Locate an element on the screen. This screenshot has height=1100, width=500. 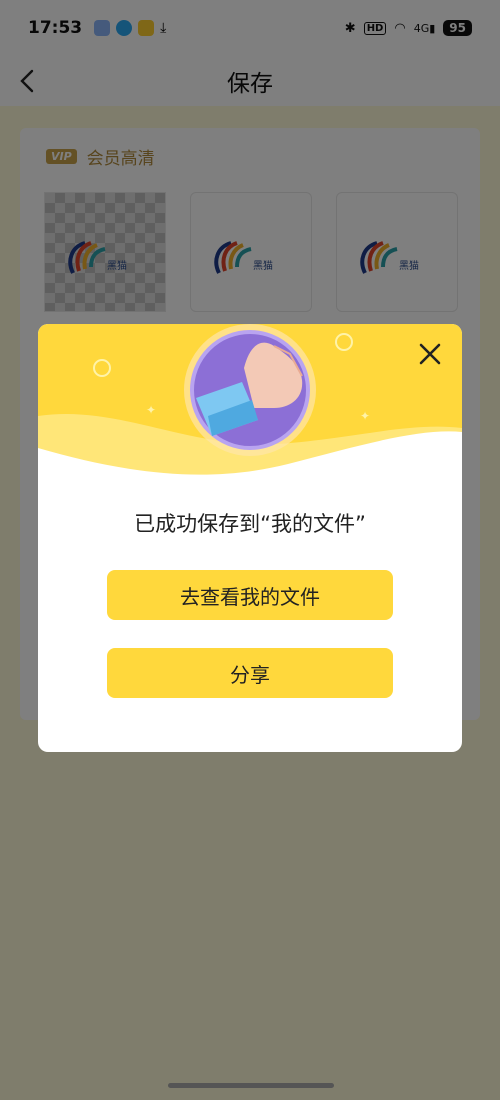
close-icon is located at coordinates (430, 354).